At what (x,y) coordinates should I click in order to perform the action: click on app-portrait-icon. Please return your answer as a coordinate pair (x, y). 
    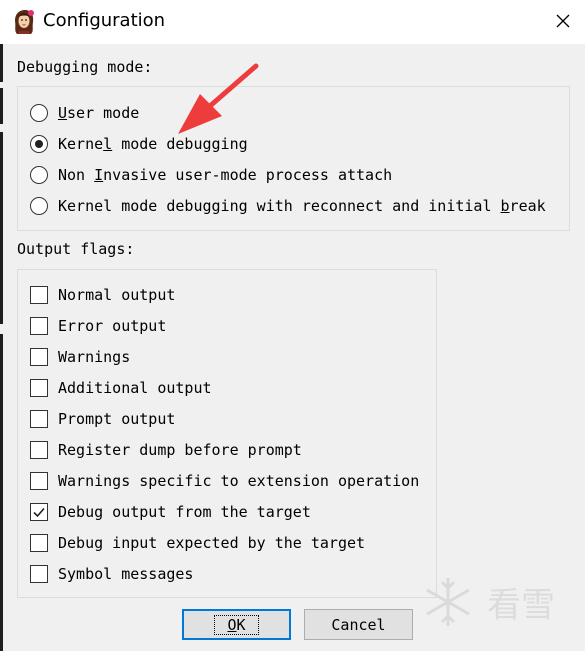
    Looking at the image, I should click on (24, 22).